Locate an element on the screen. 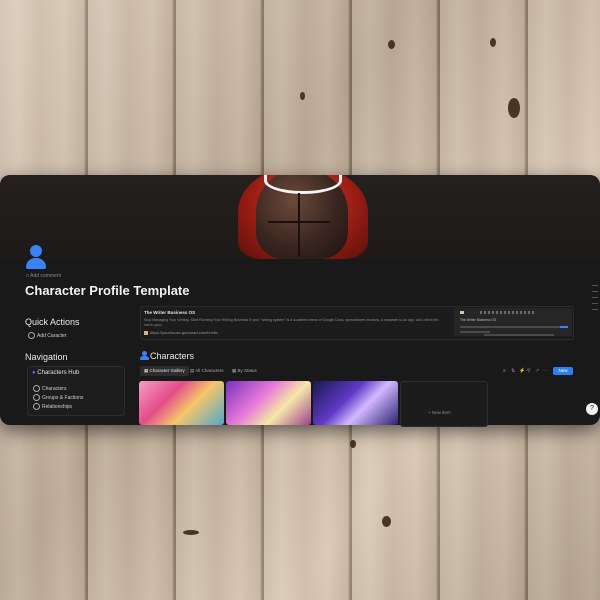 The height and width of the screenshot is (600, 600). preview-menu is located at coordinates (508, 312).